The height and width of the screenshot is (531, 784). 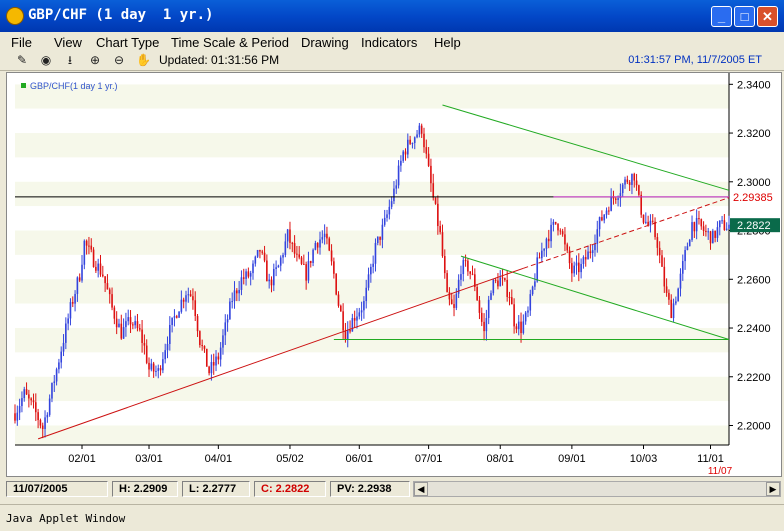 What do you see at coordinates (95, 60) in the screenshot?
I see `zoom-in-icon: ⊕` at bounding box center [95, 60].